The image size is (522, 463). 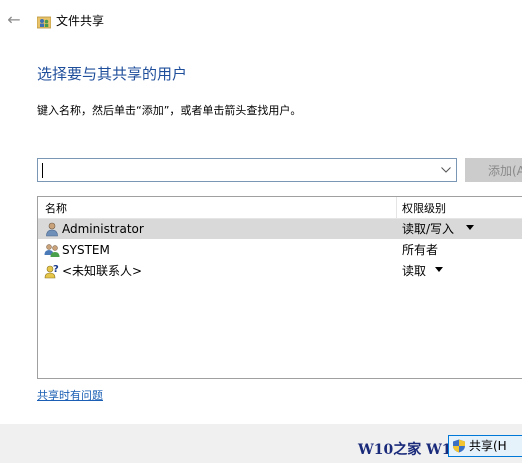 I want to click on chevron-down-icon, so click(x=446, y=170).